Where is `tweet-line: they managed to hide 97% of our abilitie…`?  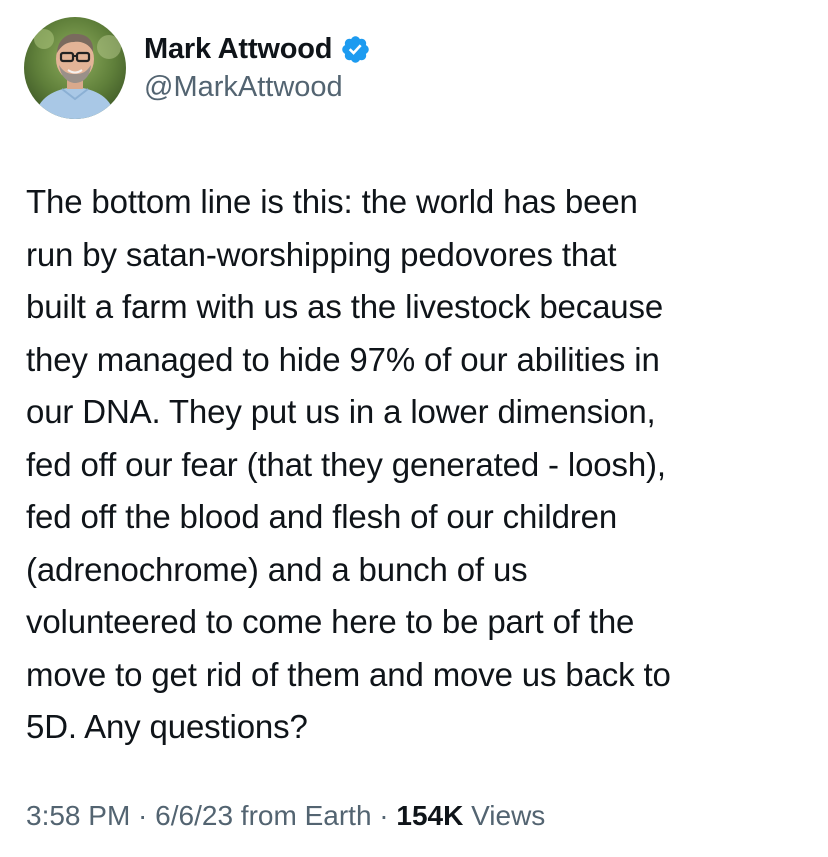
tweet-line: they managed to hide 97% of our abilitie… is located at coordinates (343, 359).